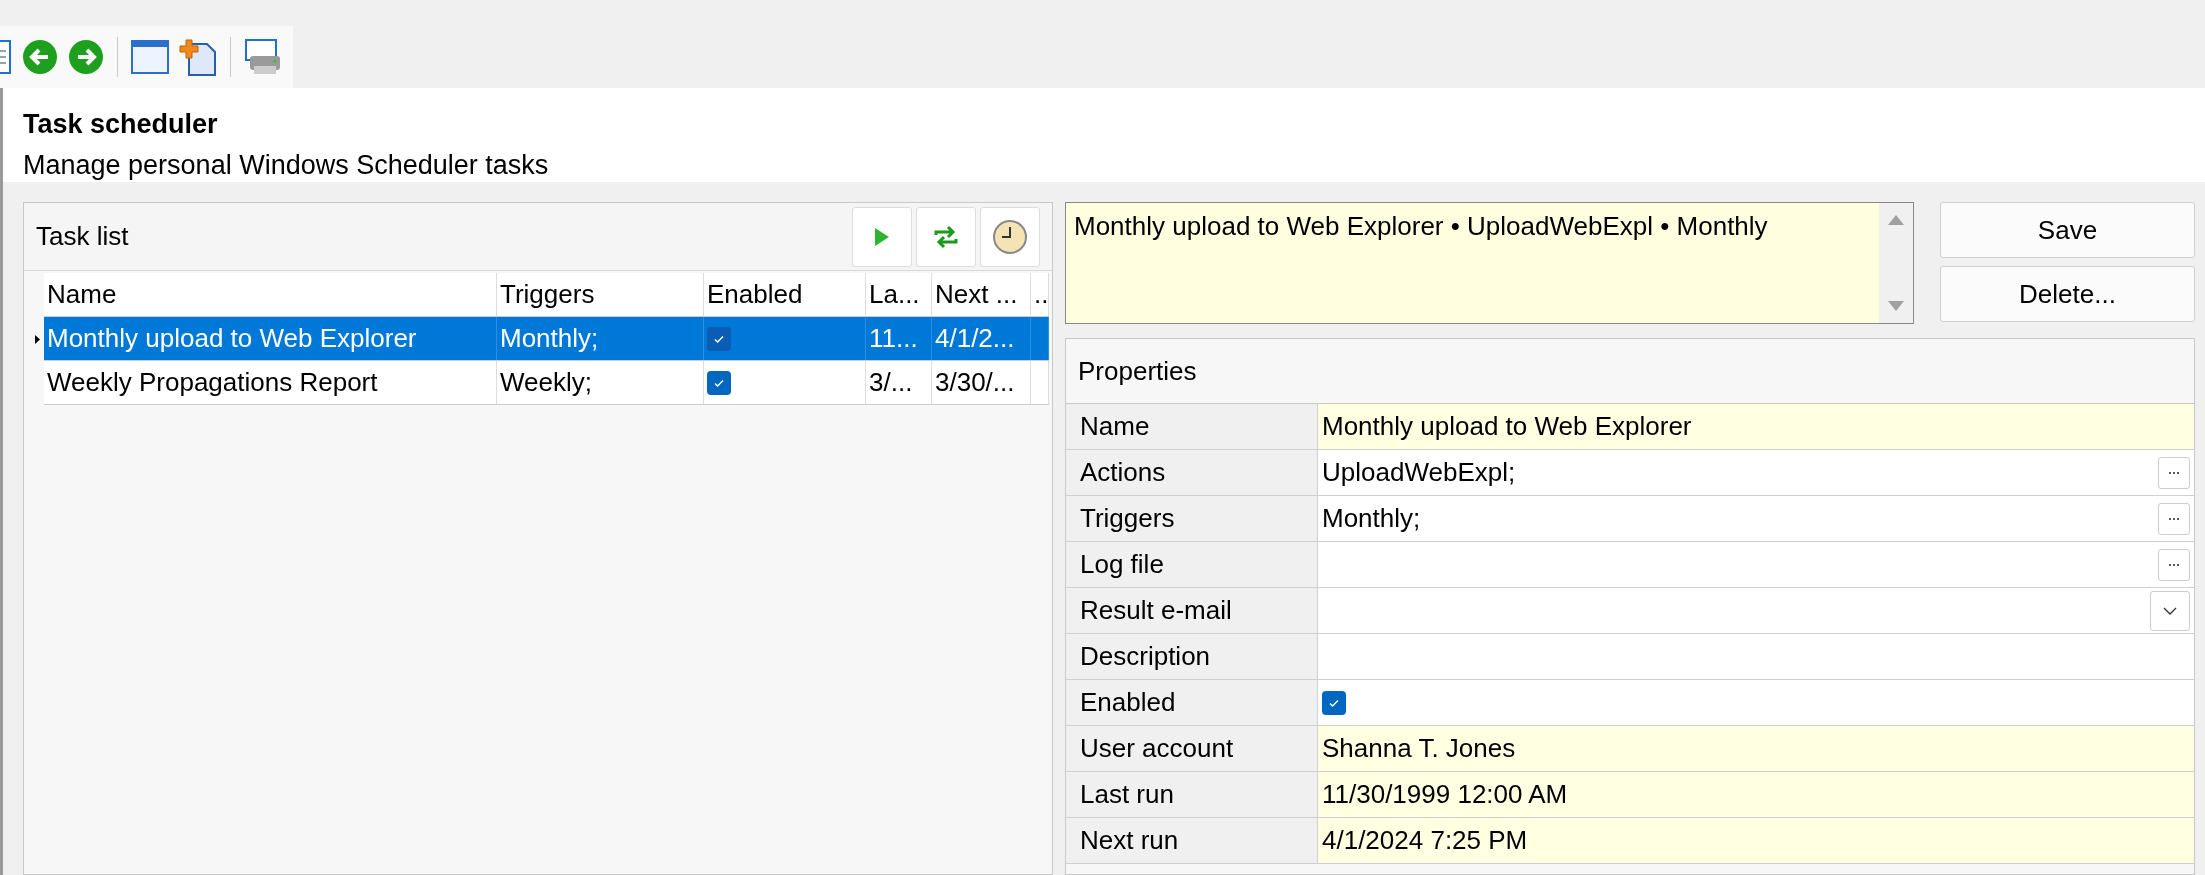  What do you see at coordinates (82, 236) in the screenshot?
I see `panel-title: Task list` at bounding box center [82, 236].